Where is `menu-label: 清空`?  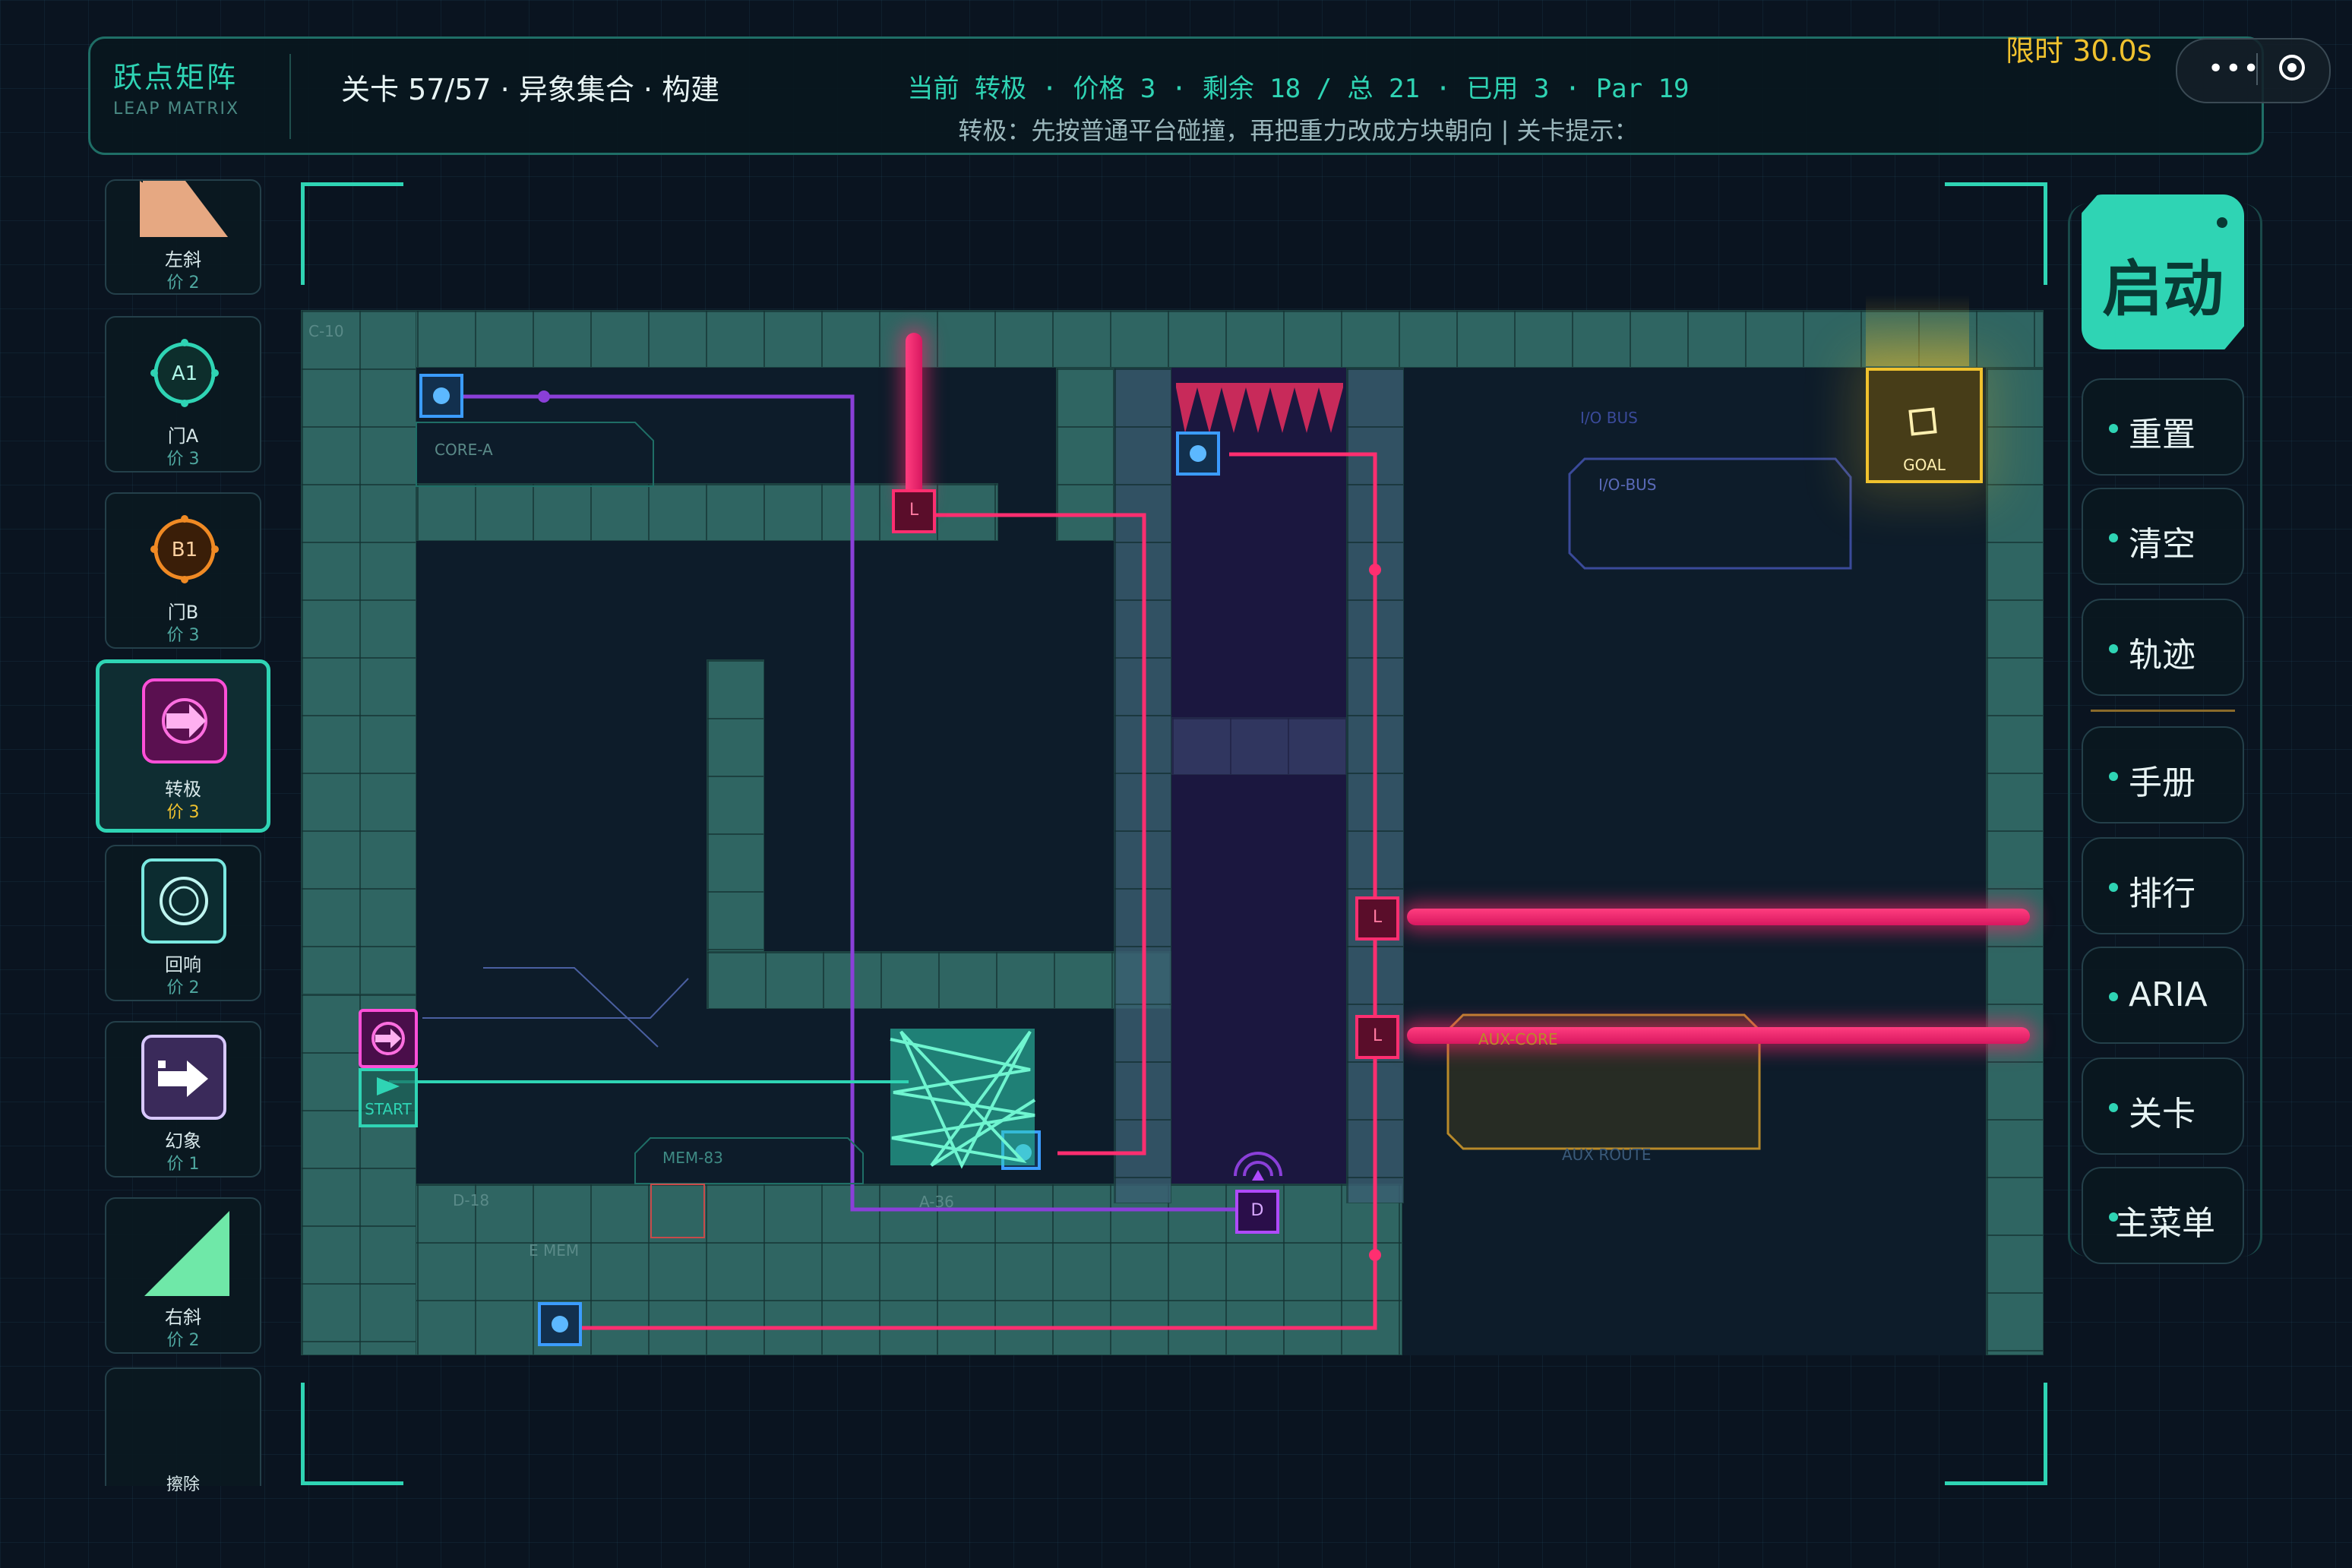
menu-label: 清空 is located at coordinates (2162, 544).